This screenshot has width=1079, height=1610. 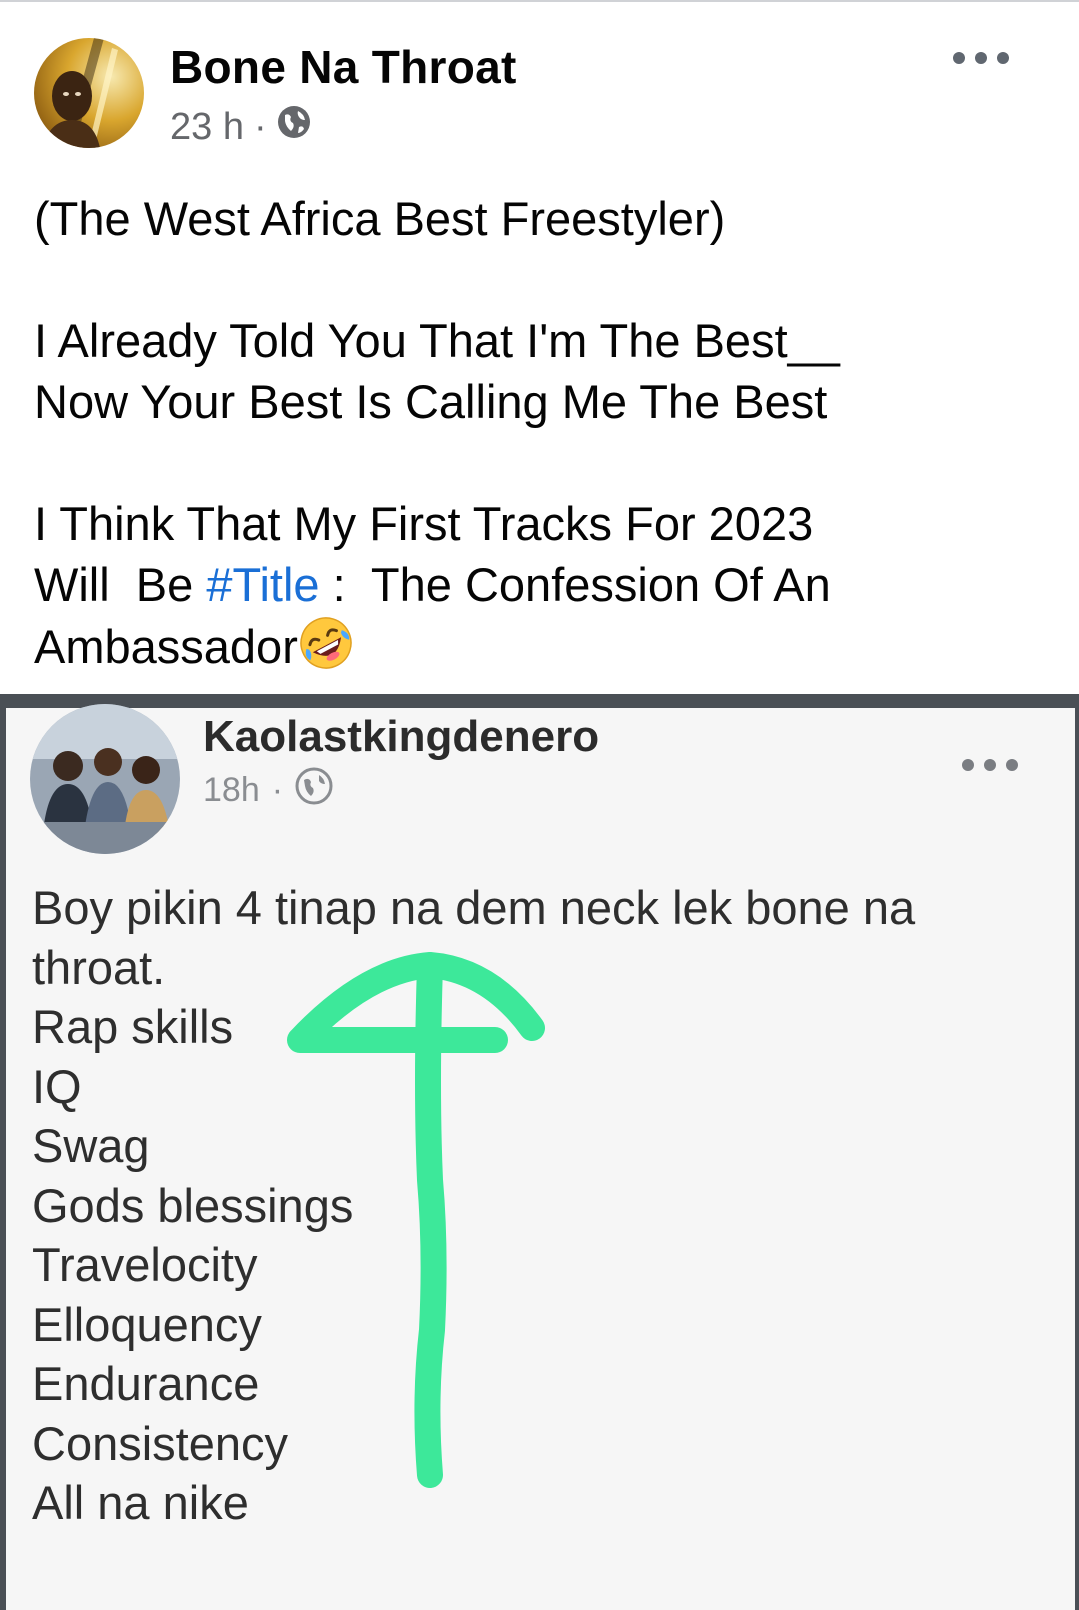 What do you see at coordinates (990, 765) in the screenshot?
I see `screenshot-more-icon` at bounding box center [990, 765].